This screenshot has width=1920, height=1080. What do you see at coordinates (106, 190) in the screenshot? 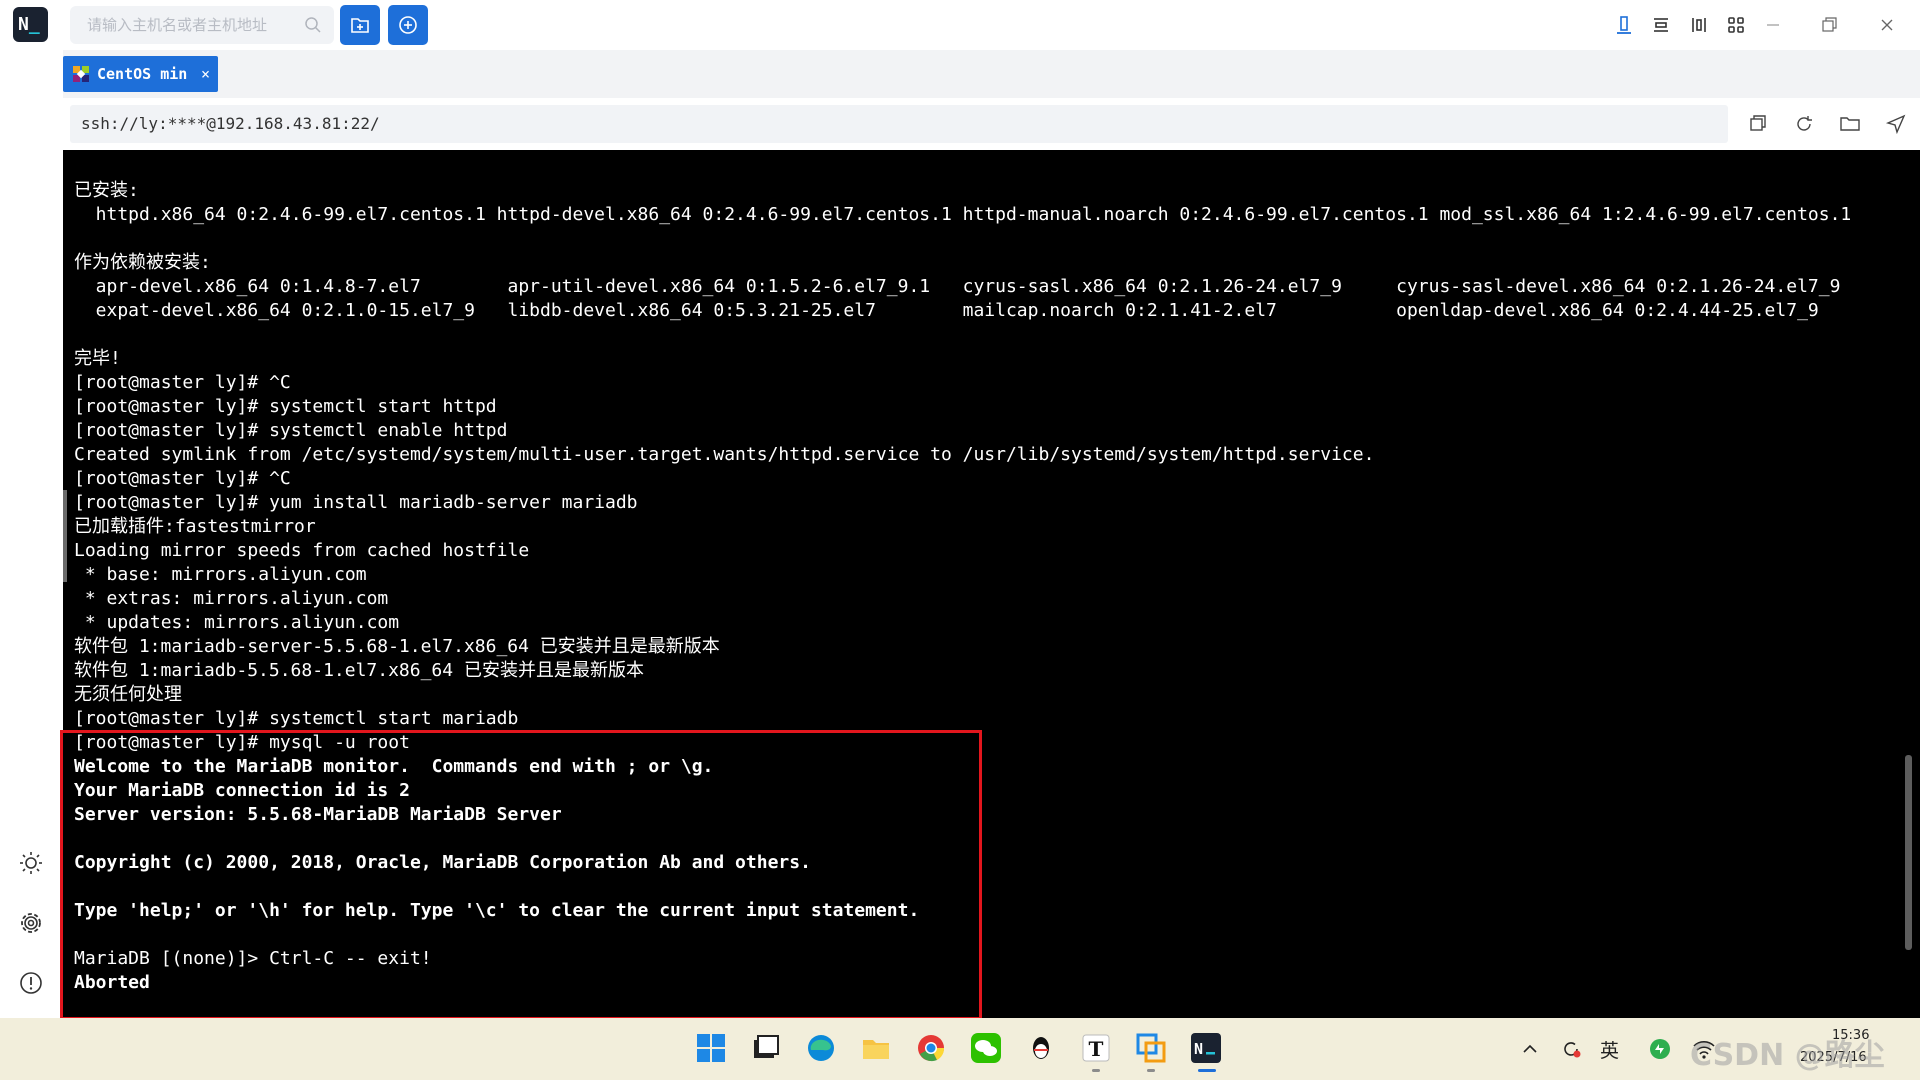
I see `terminal-line: 已安装:` at bounding box center [106, 190].